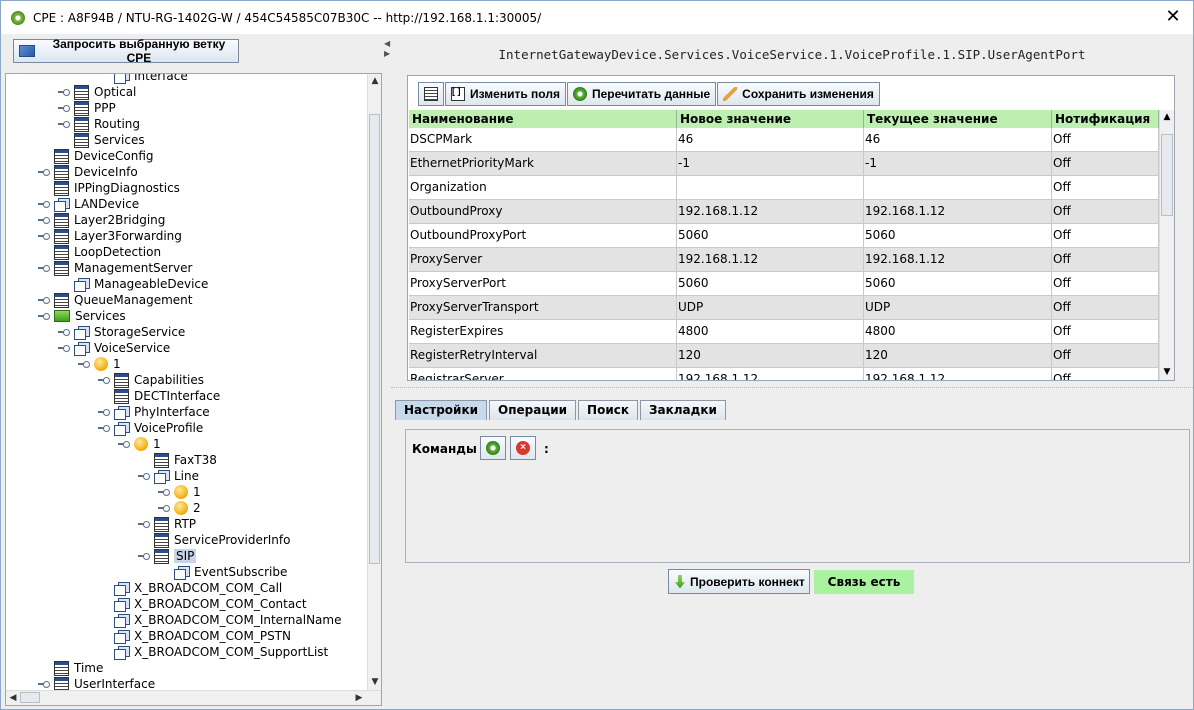  Describe the element at coordinates (221, 652) in the screenshot. I see `tree-node: X_BROADCOM_COM_SupportList` at that location.